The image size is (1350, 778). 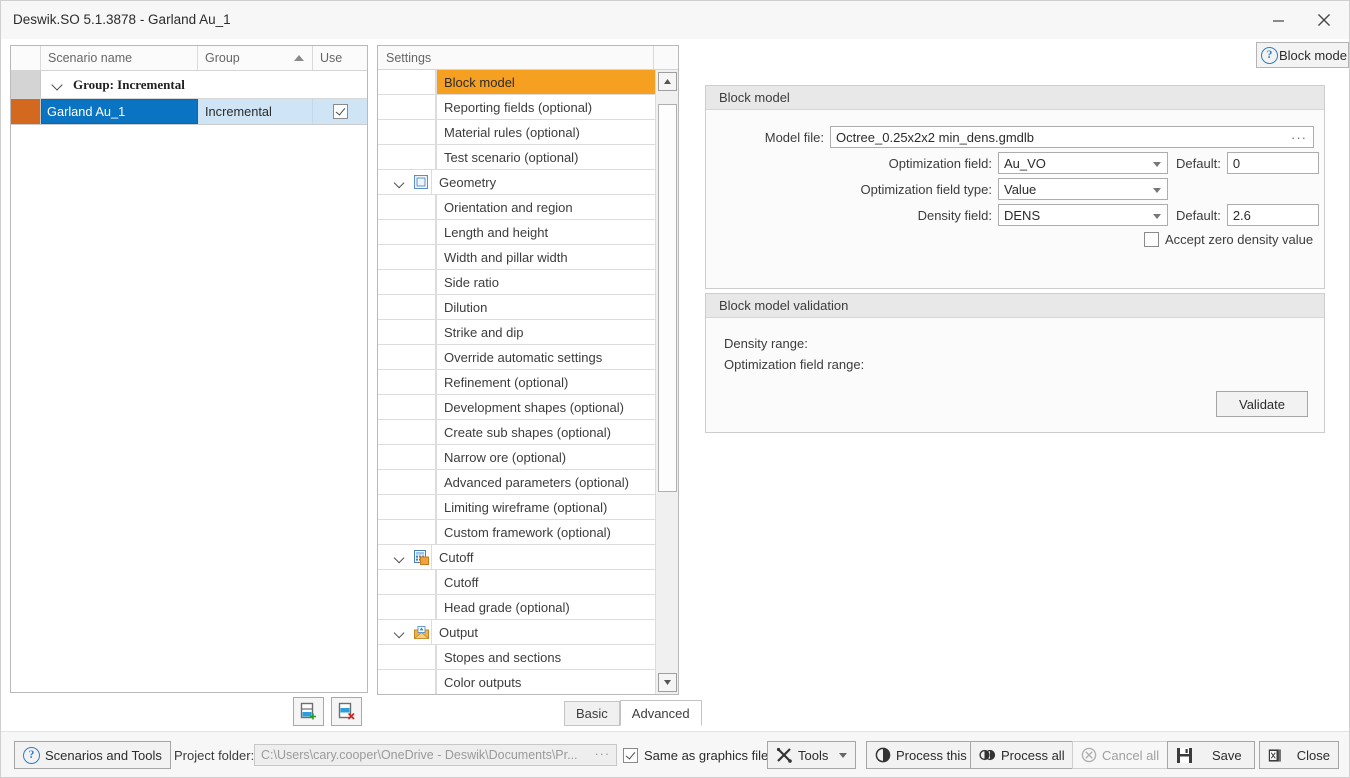 What do you see at coordinates (557, 482) in the screenshot?
I see `tree-item-label: Advanced parameters (optional)` at bounding box center [557, 482].